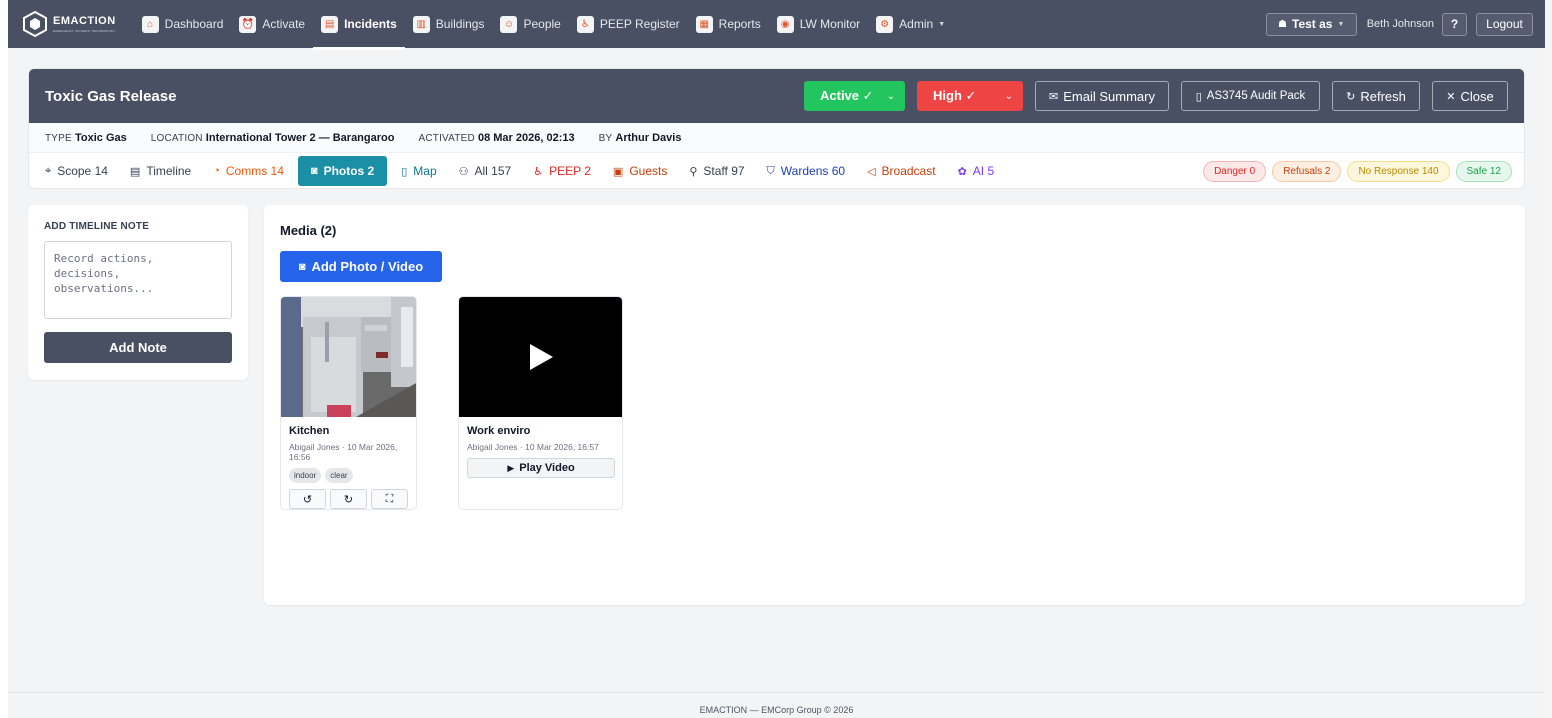  I want to click on test-as-button: ☗ Test as ▼, so click(1311, 24).